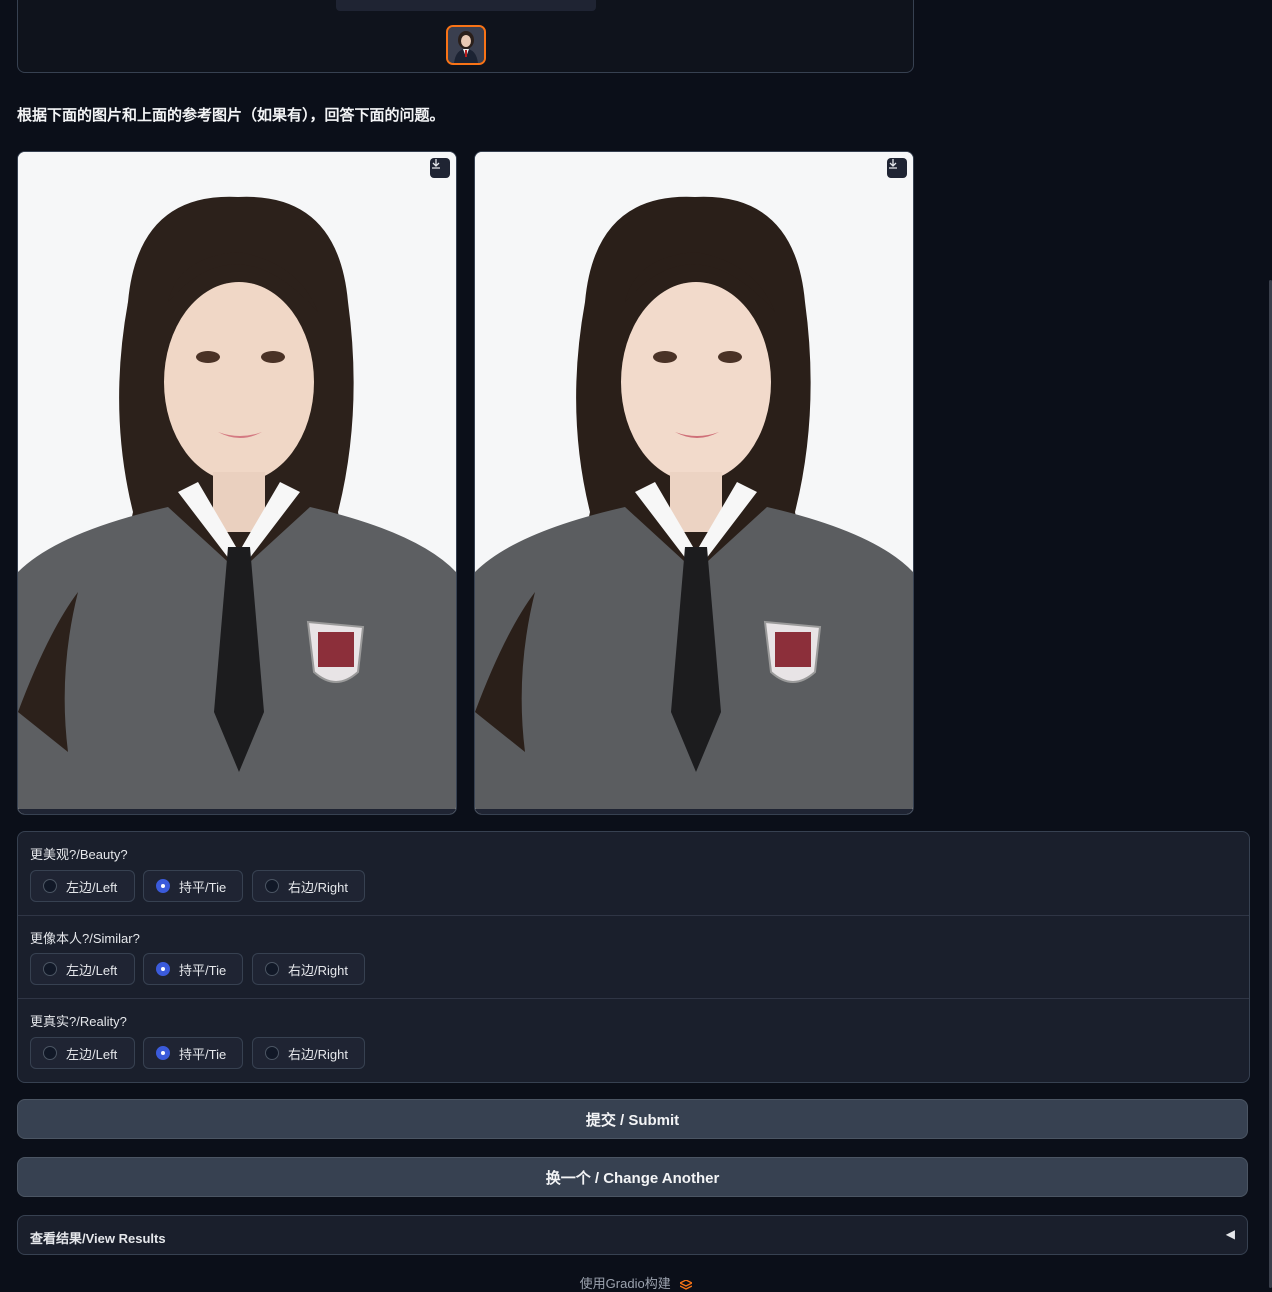  Describe the element at coordinates (79, 854) in the screenshot. I see `question-label: 更美观?/Beauty?` at that location.